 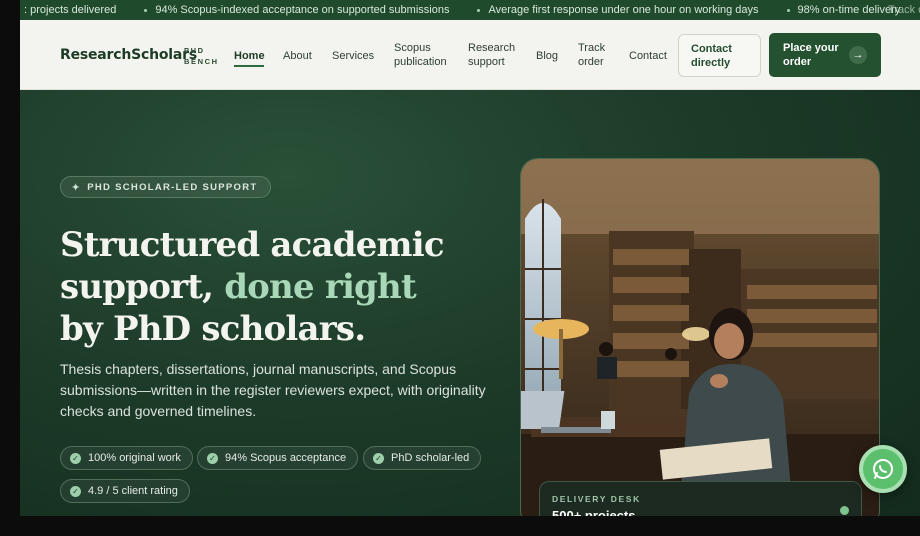 What do you see at coordinates (194, 50) in the screenshot?
I see `logo-tag-line: PHD` at bounding box center [194, 50].